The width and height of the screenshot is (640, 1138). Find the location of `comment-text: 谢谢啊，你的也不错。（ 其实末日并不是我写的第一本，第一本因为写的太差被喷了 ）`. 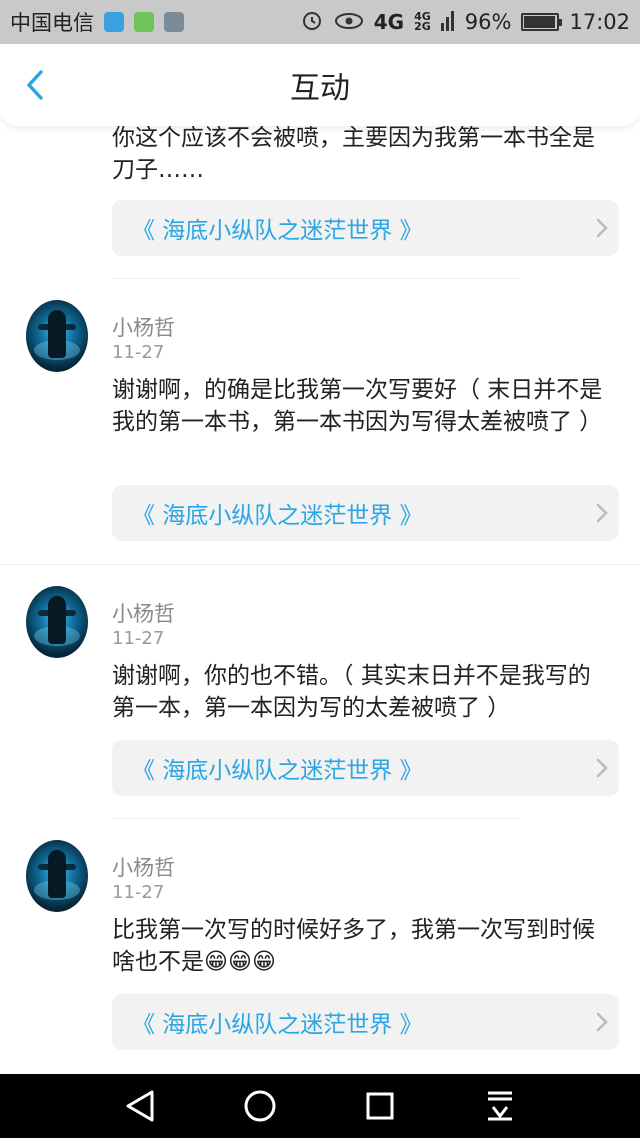

comment-text: 谢谢啊，你的也不错。（ 其实末日并不是我写的第一本，第一本因为写的太差被喷了 ） is located at coordinates (351, 692).